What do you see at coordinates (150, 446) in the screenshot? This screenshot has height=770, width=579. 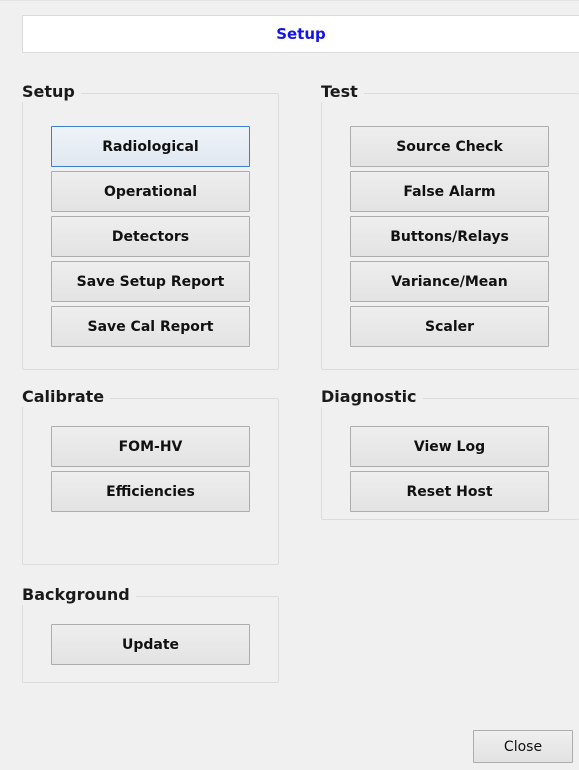 I see `fom-hv-button: FOM-HV` at bounding box center [150, 446].